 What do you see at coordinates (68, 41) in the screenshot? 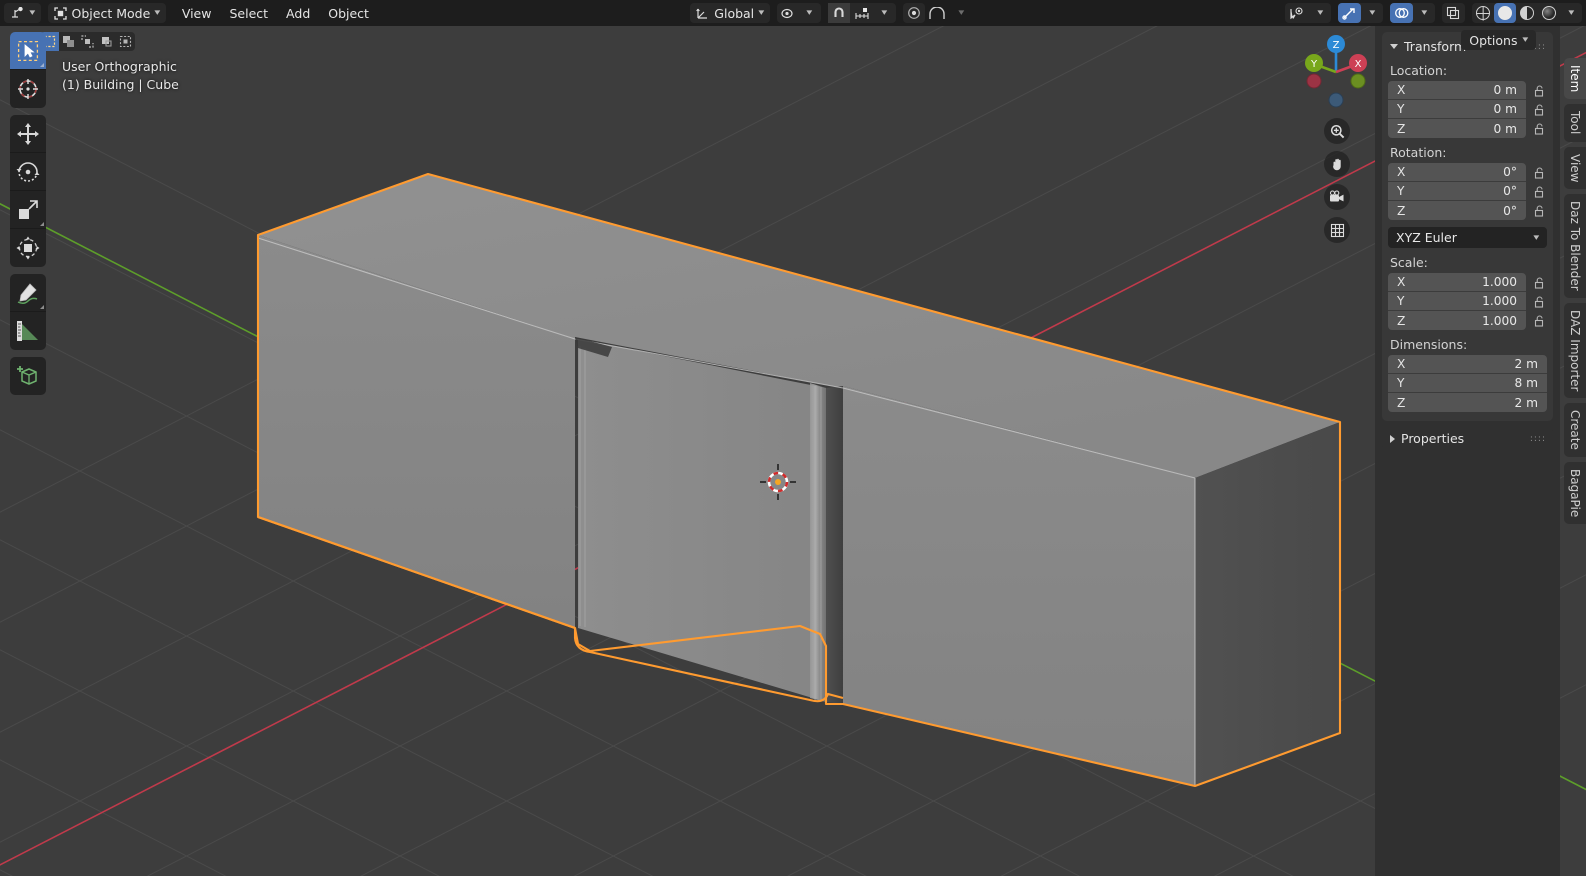
I see `select-mode-tweak` at bounding box center [68, 41].